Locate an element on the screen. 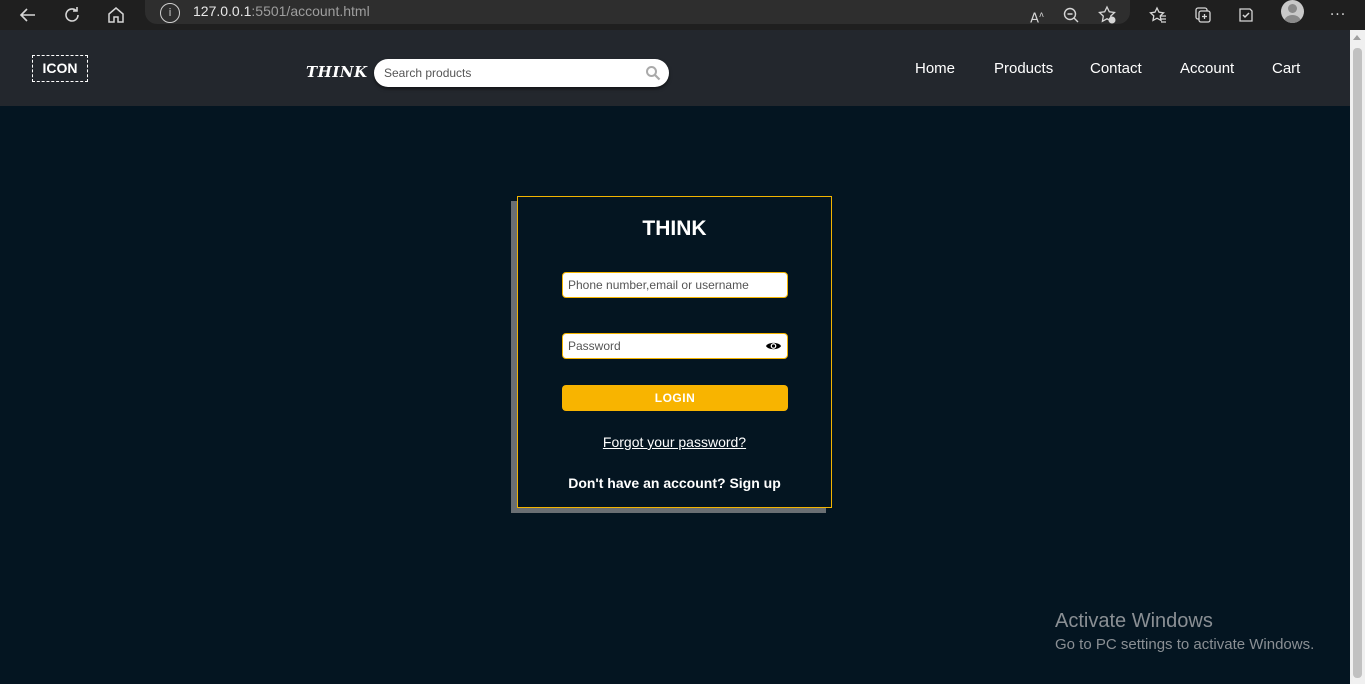 Image resolution: width=1365 pixels, height=684 pixels. username-field is located at coordinates (675, 285).